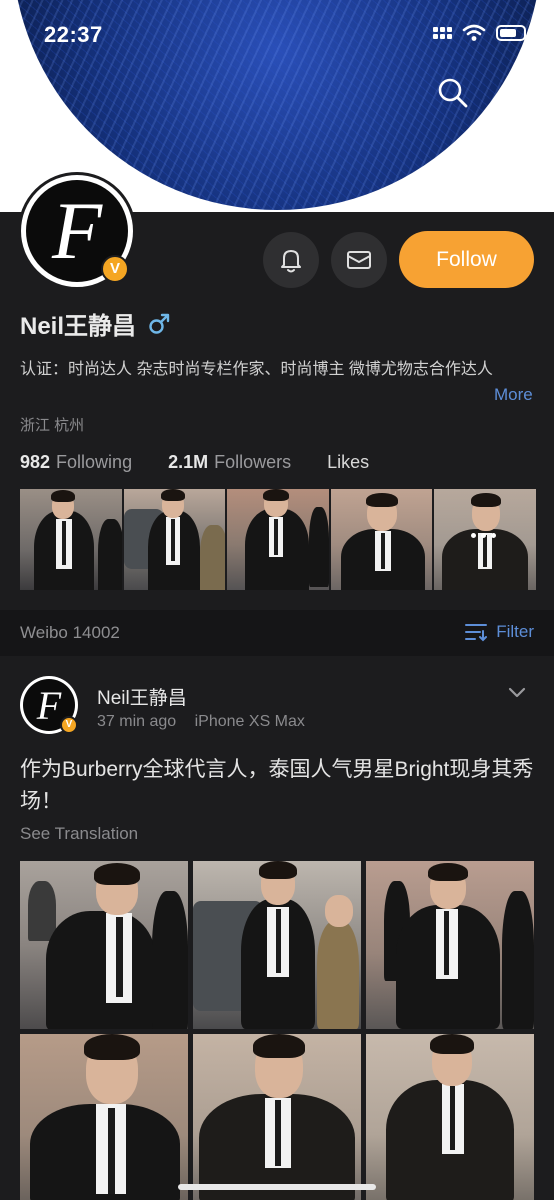 The width and height of the screenshot is (554, 1200). Describe the element at coordinates (249, 721) in the screenshot. I see `post-device: iPhone XS Max` at that location.